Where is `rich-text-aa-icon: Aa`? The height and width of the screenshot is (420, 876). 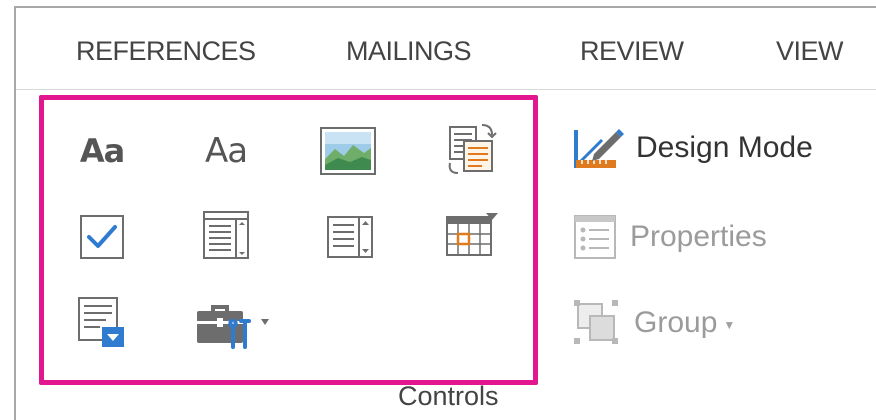 rich-text-aa-icon: Aa is located at coordinates (102, 151).